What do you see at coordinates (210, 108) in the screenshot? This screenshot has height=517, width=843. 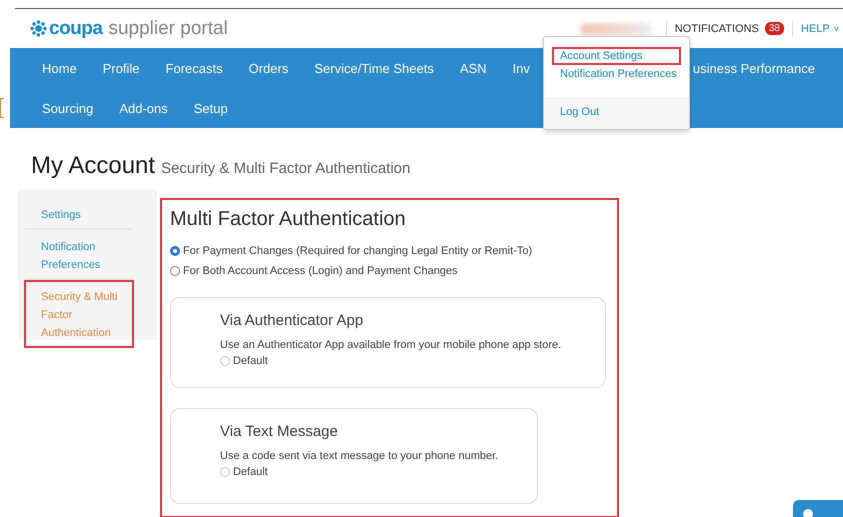 I see `nav-item: Setup` at bounding box center [210, 108].